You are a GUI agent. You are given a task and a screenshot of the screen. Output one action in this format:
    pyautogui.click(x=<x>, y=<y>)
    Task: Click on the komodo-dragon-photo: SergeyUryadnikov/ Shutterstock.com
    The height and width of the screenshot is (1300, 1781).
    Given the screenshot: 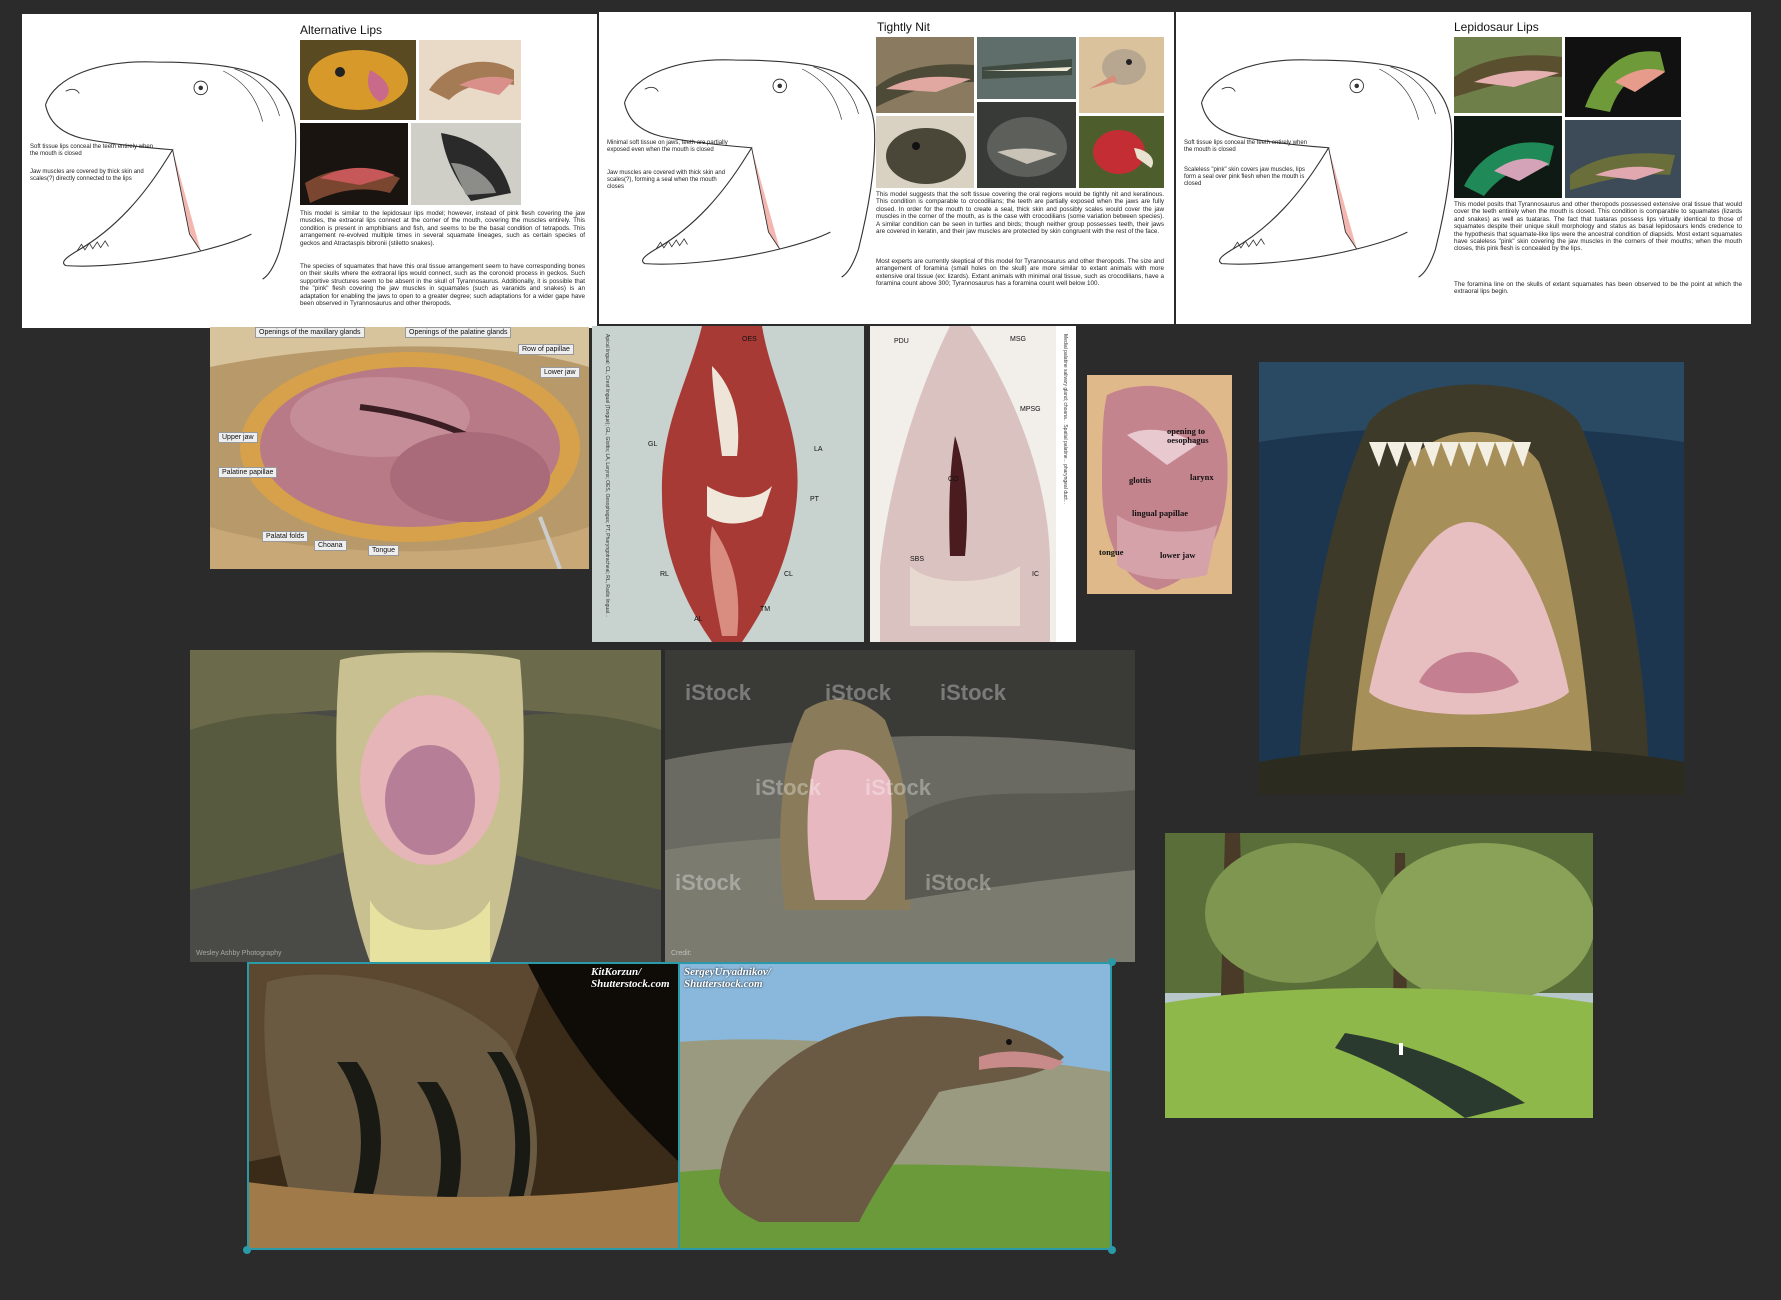 What is the action you would take?
    pyautogui.click(x=895, y=1106)
    